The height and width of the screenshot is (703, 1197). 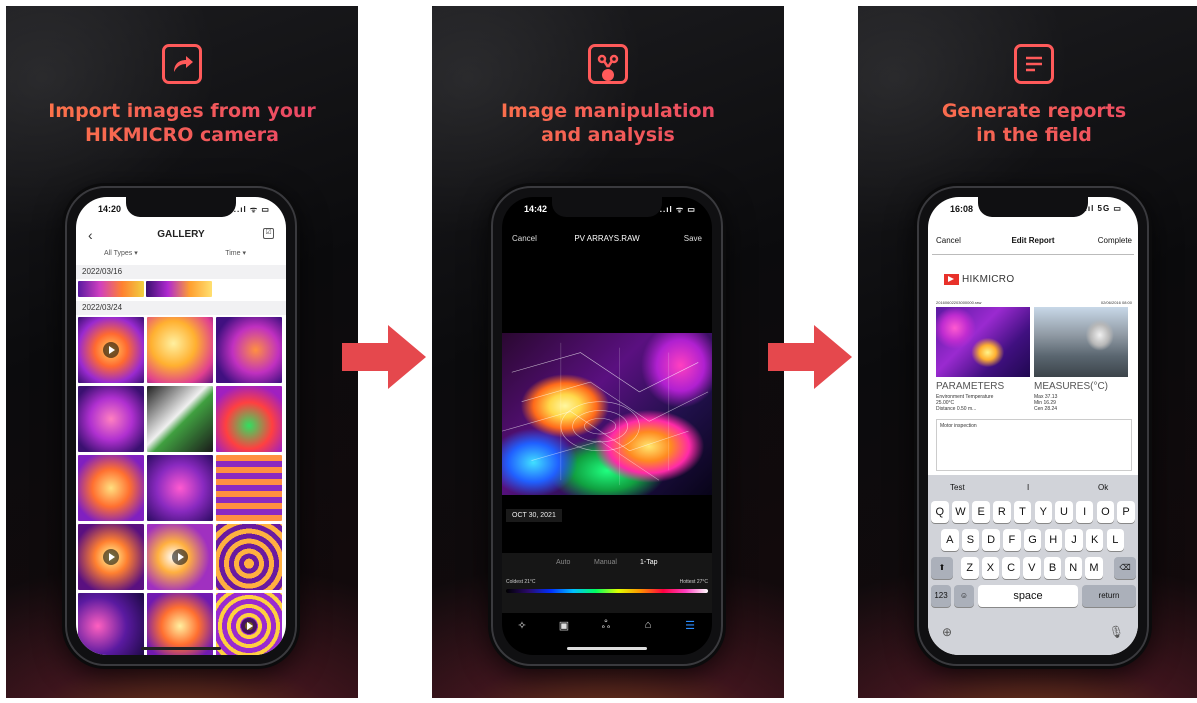 What do you see at coordinates (181, 272) in the screenshot?
I see `date-header: 2022/03/16` at bounding box center [181, 272].